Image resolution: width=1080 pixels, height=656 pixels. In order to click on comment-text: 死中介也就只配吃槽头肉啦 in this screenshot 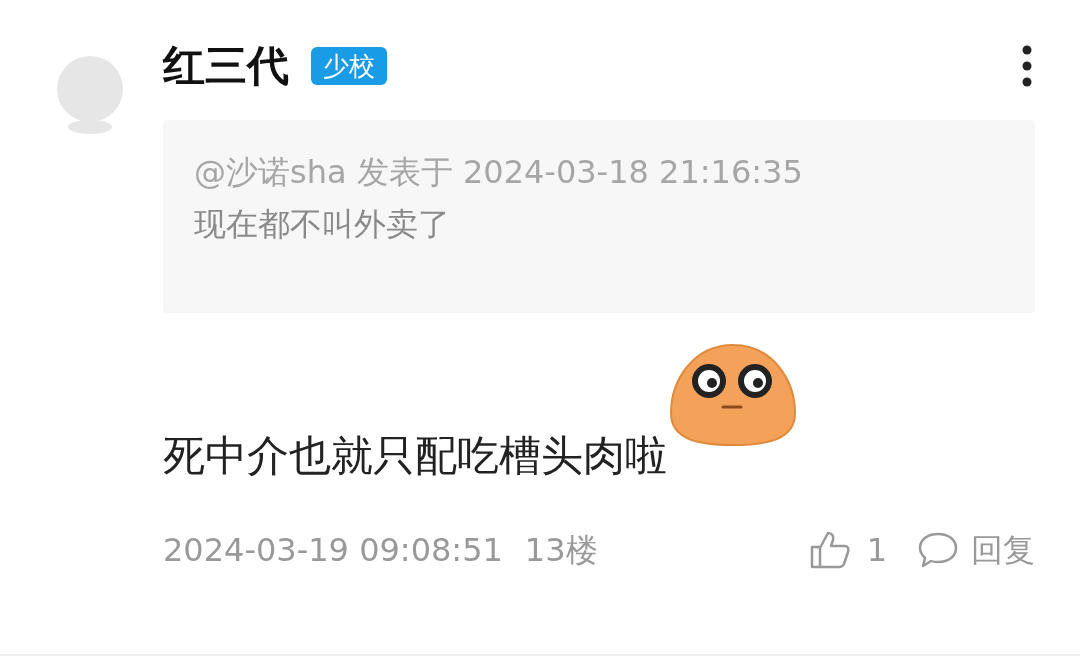, I will do `click(415, 456)`.